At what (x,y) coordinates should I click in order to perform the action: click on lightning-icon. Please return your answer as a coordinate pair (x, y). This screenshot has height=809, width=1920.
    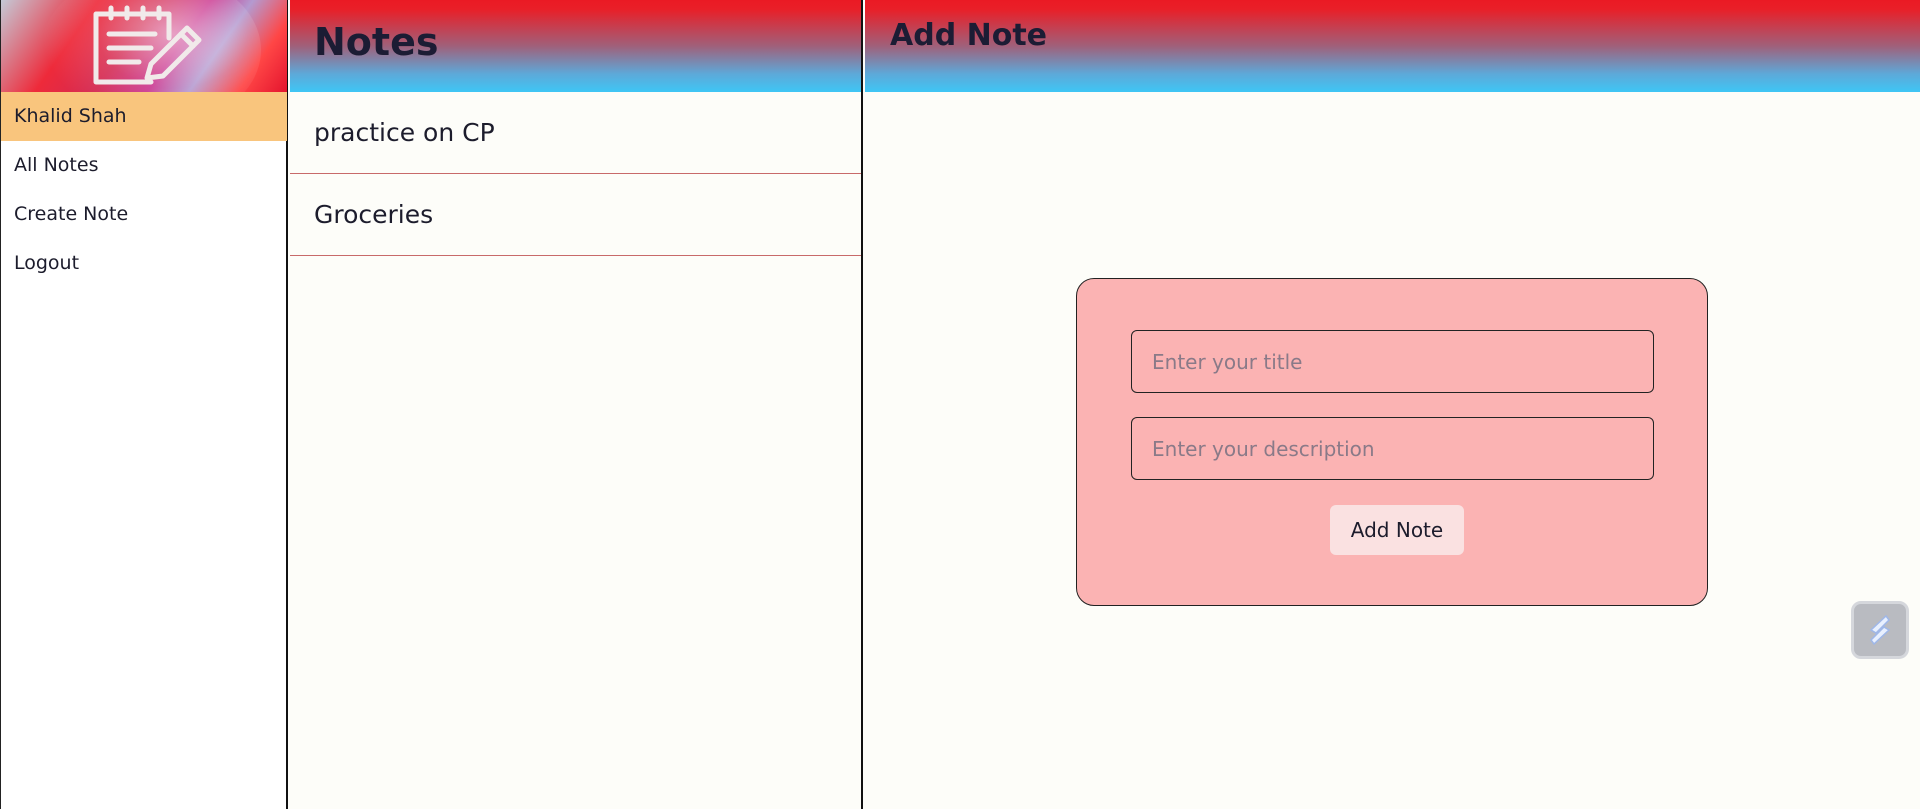
    Looking at the image, I should click on (1880, 630).